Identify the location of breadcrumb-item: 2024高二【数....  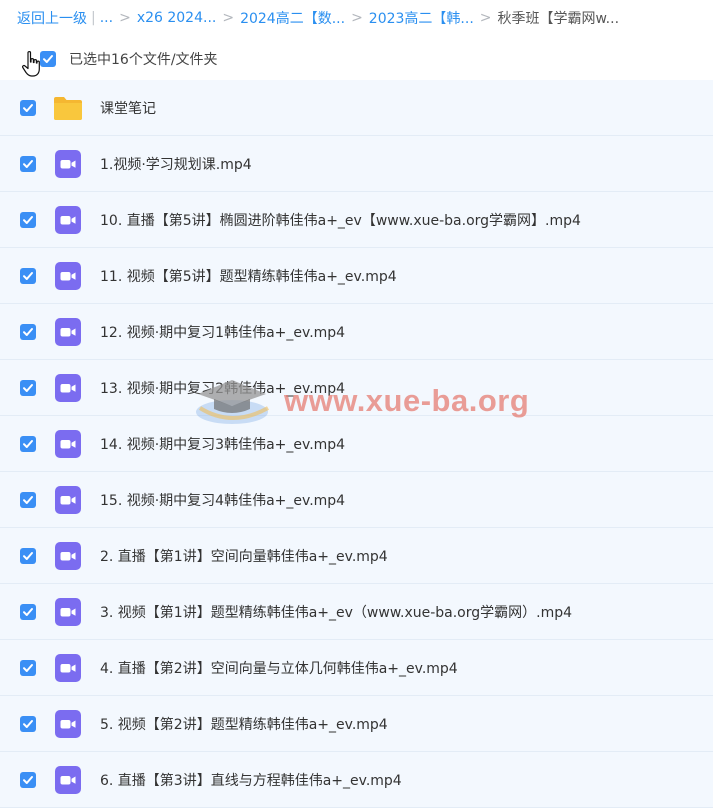
(292, 18).